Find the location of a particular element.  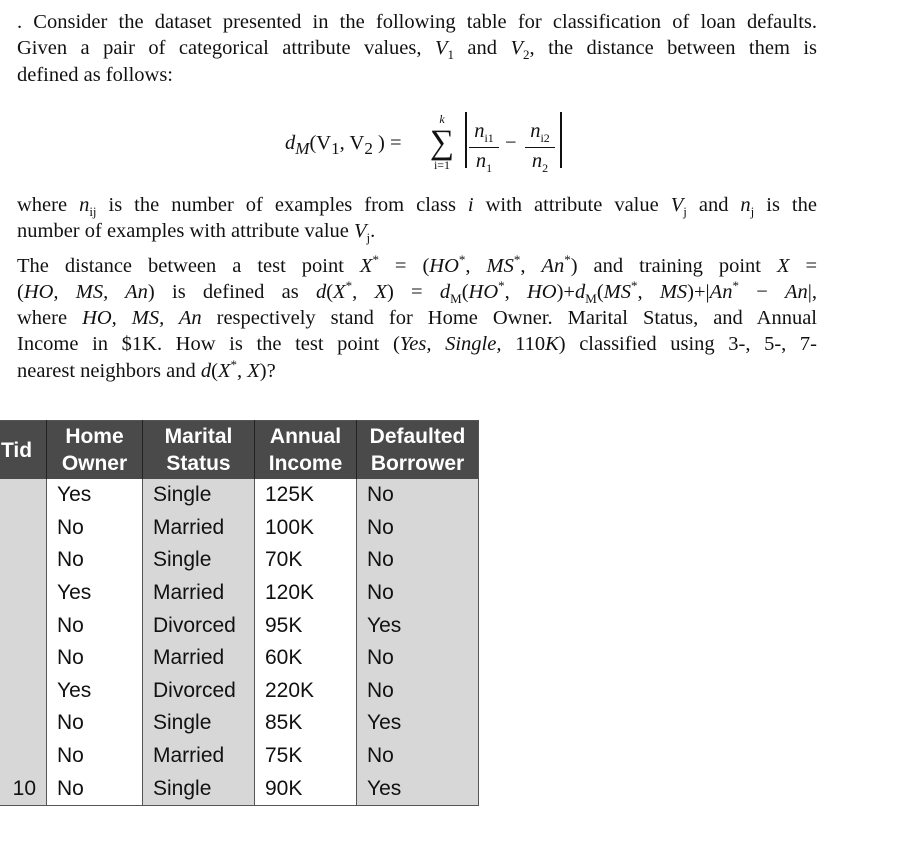

column-header: Home Owner is located at coordinates (94, 449).